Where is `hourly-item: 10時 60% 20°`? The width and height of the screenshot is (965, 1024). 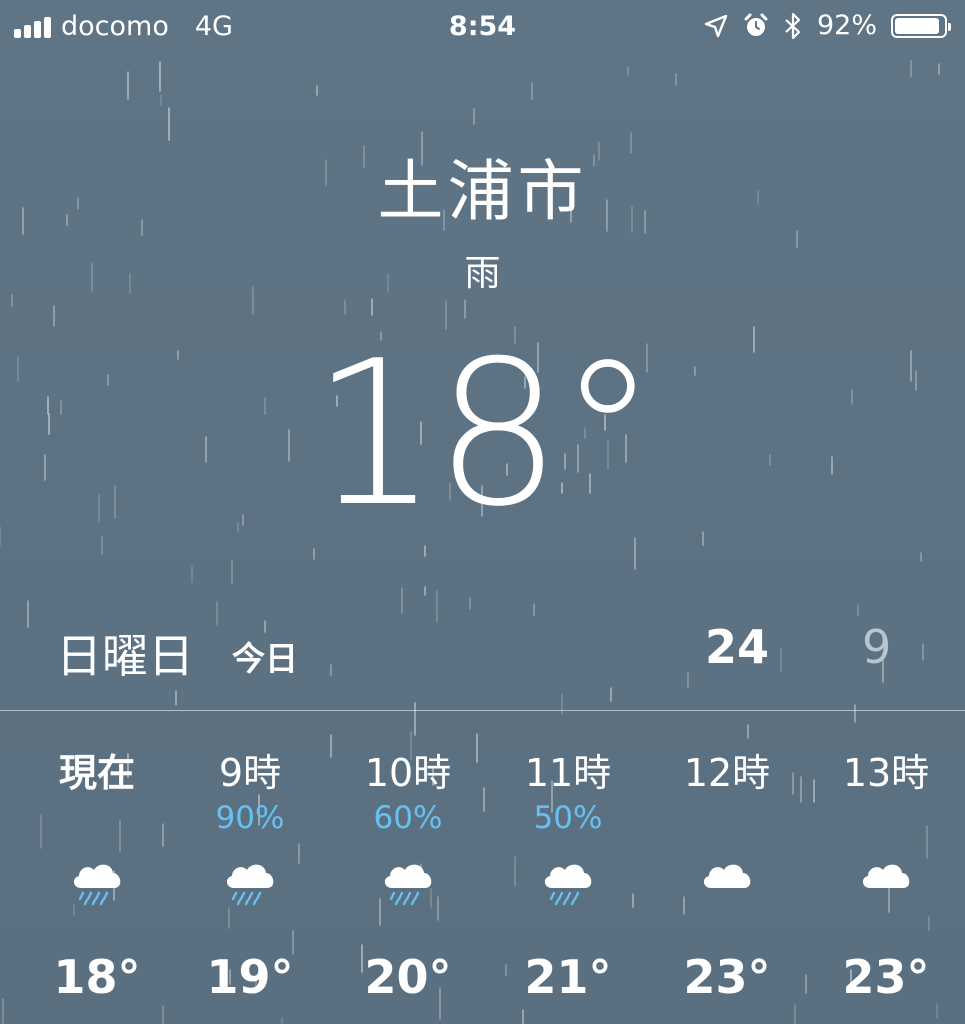
hourly-item: 10時 60% 20° is located at coordinates (408, 868).